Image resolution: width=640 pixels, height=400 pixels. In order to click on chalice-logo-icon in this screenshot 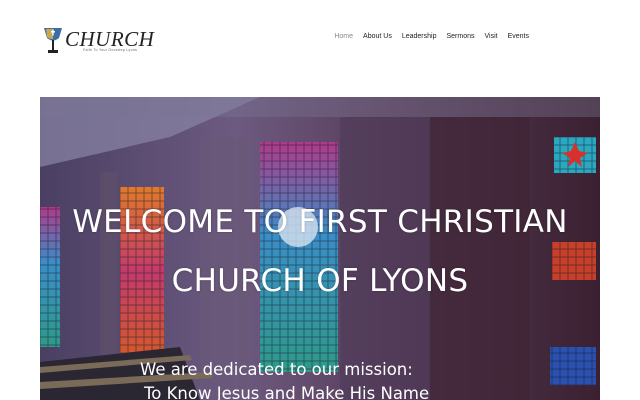, I will do `click(53, 40)`.